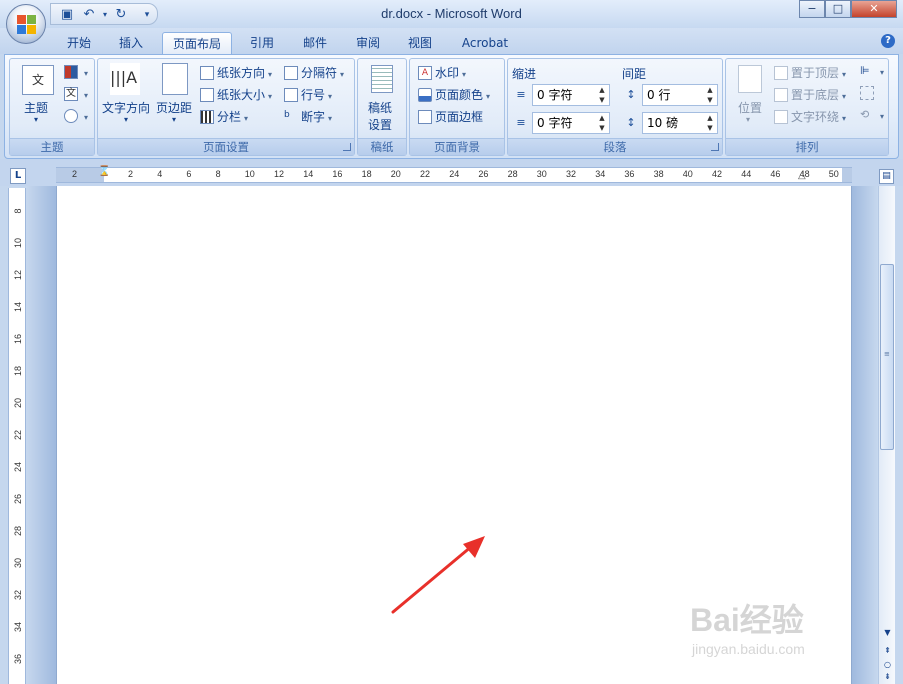 The width and height of the screenshot is (903, 684). What do you see at coordinates (634, 74) in the screenshot?
I see `spacing-title: 间距` at bounding box center [634, 74].